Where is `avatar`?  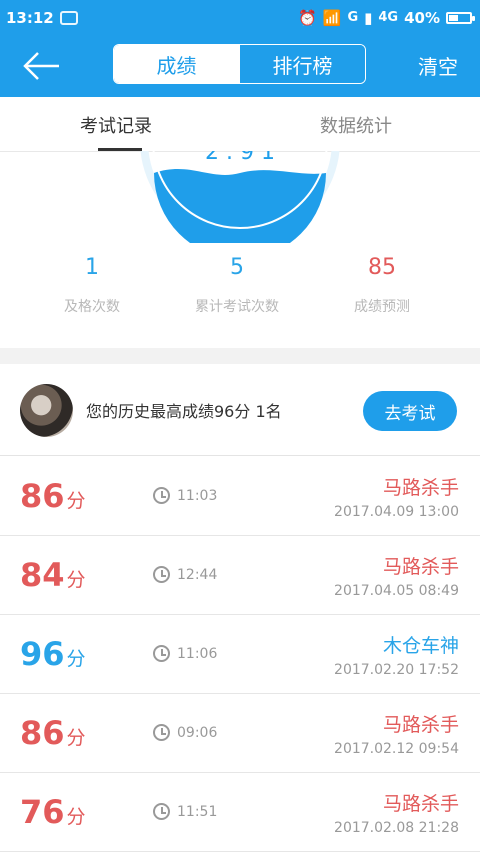
avatar is located at coordinates (46, 410).